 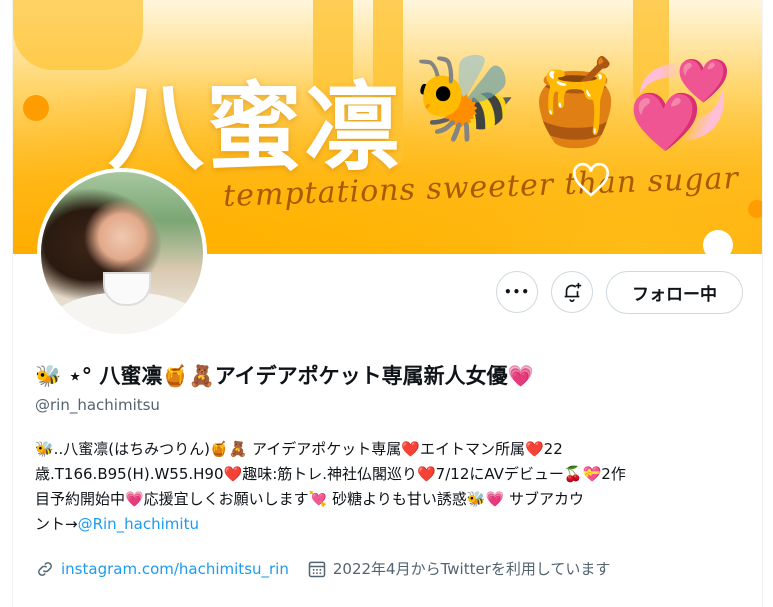 I want to click on more-button: •••, so click(x=517, y=292).